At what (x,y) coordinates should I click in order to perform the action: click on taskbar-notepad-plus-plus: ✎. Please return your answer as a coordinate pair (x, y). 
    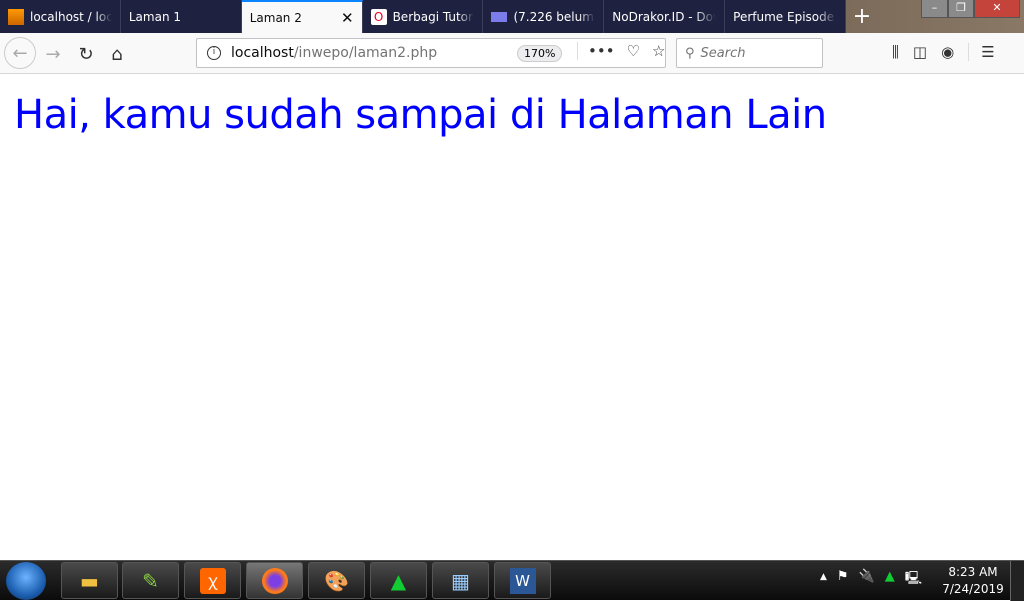
    Looking at the image, I should click on (150, 580).